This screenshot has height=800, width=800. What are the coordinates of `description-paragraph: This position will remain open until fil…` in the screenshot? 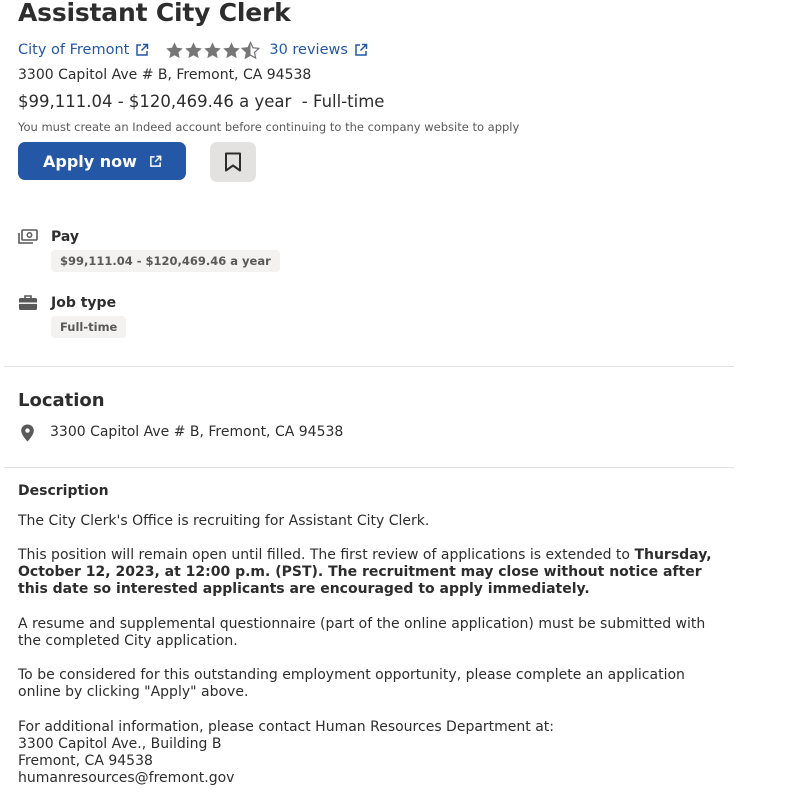 It's located at (368, 572).